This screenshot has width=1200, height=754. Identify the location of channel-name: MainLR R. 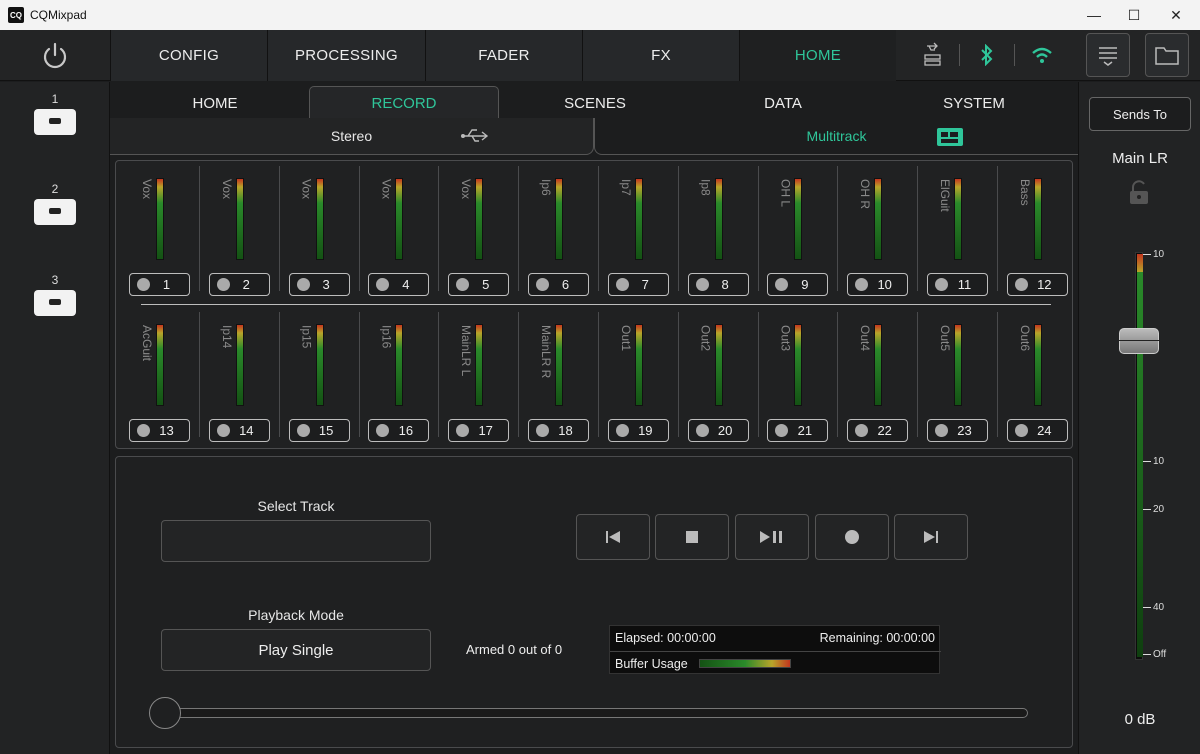
(546, 352).